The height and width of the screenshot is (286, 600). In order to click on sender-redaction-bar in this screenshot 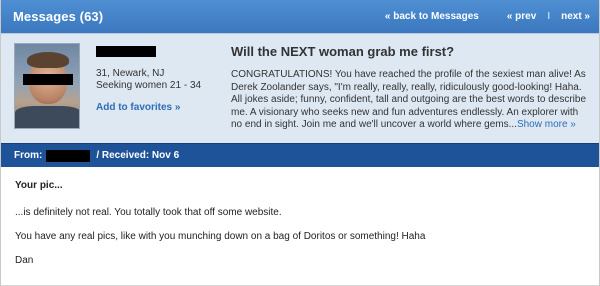, I will do `click(68, 155)`.